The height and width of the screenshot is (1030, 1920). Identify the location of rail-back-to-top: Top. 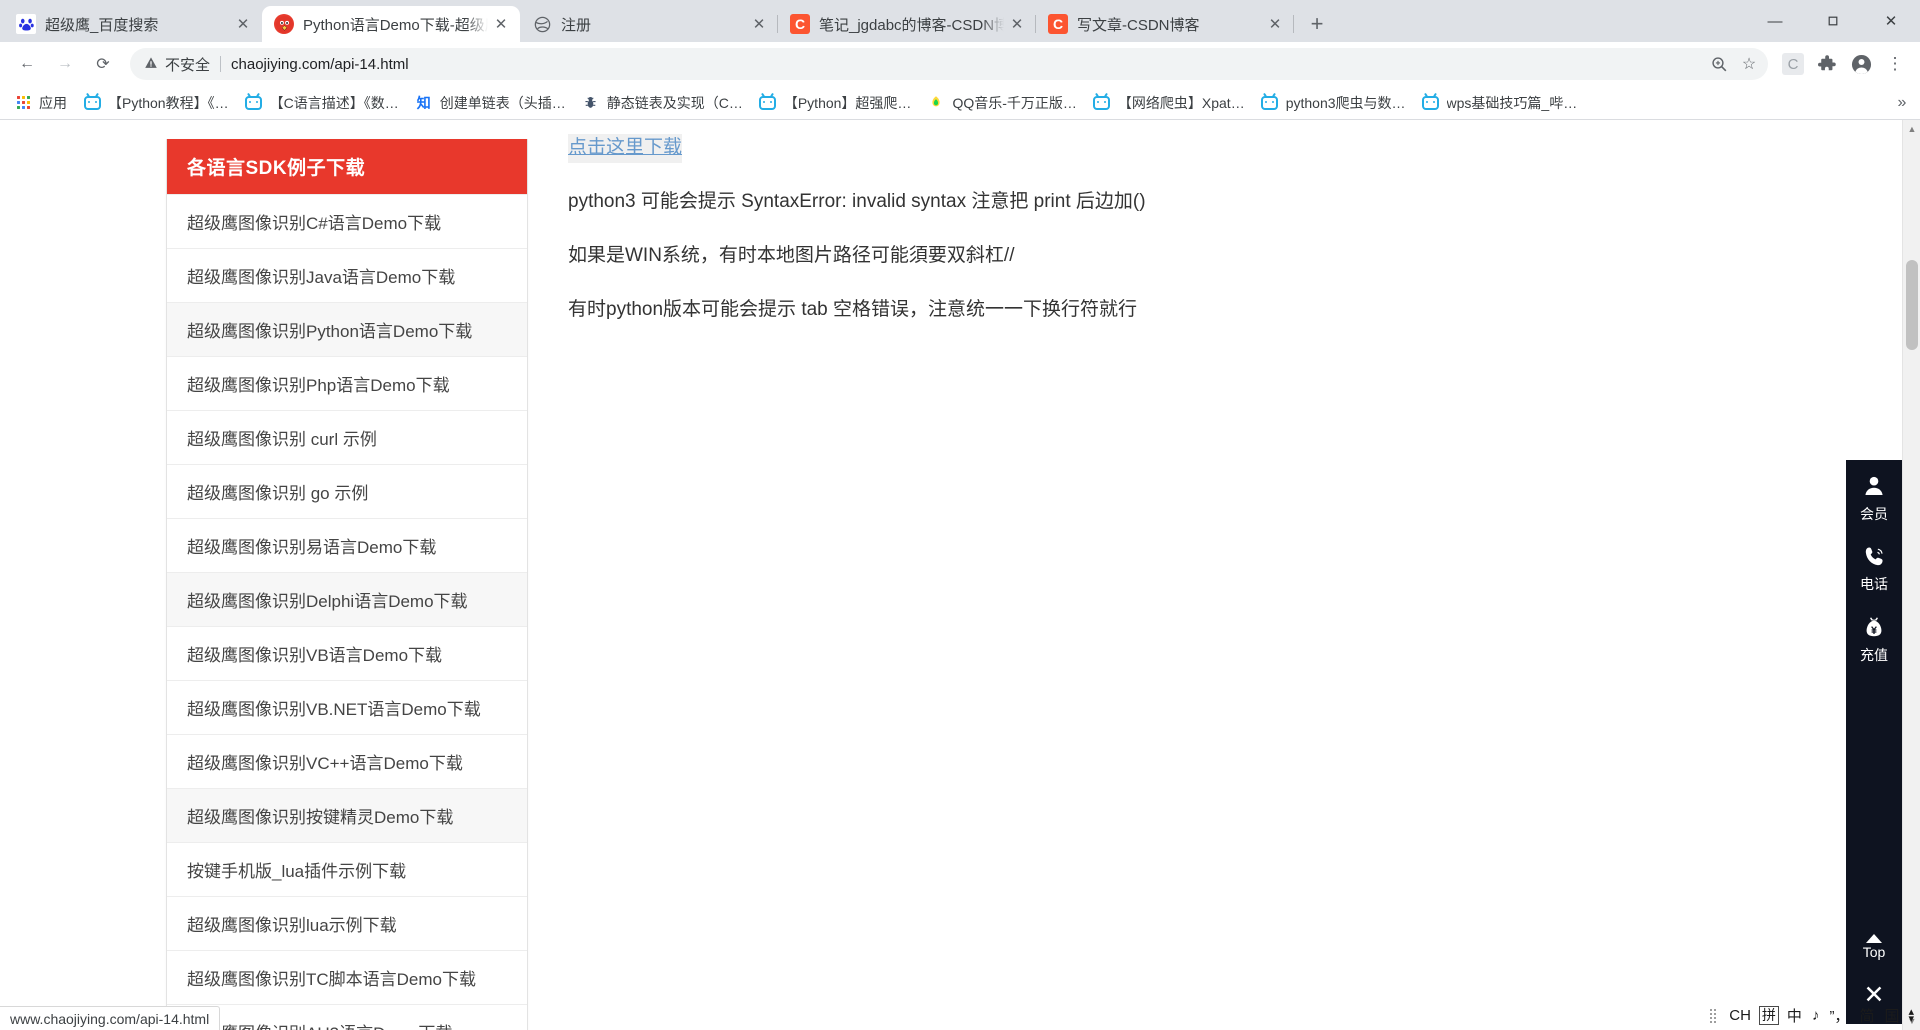
(1874, 947).